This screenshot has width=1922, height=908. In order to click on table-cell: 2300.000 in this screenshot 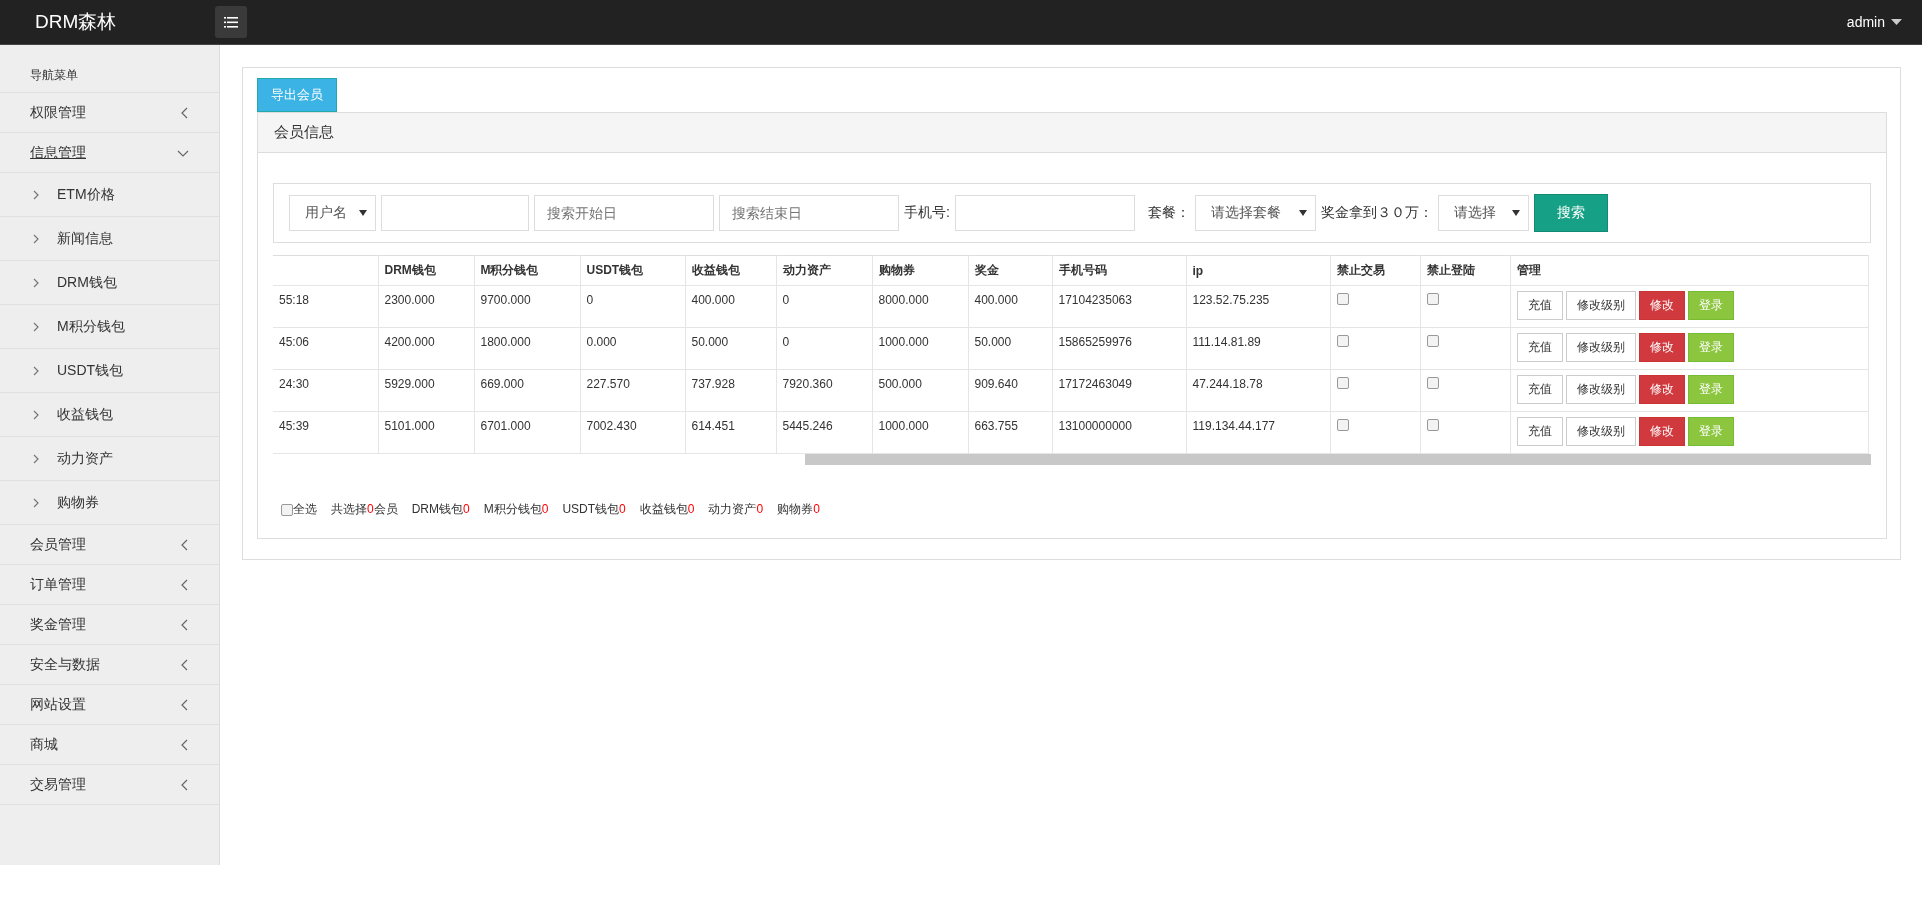, I will do `click(409, 300)`.